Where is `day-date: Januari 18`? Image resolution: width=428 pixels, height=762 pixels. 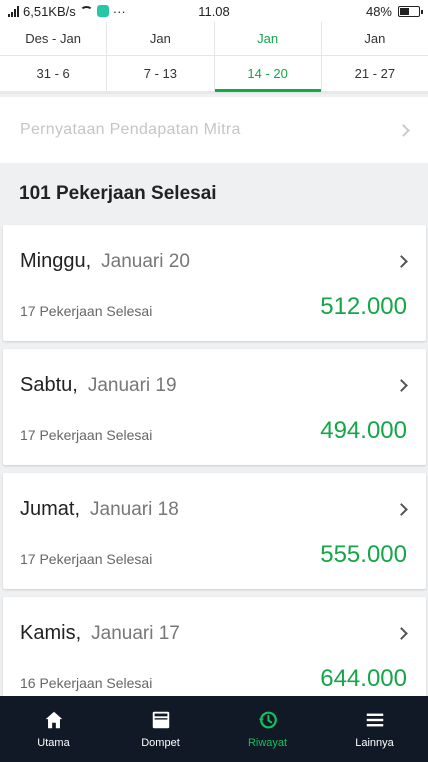
day-date: Januari 18 is located at coordinates (134, 509).